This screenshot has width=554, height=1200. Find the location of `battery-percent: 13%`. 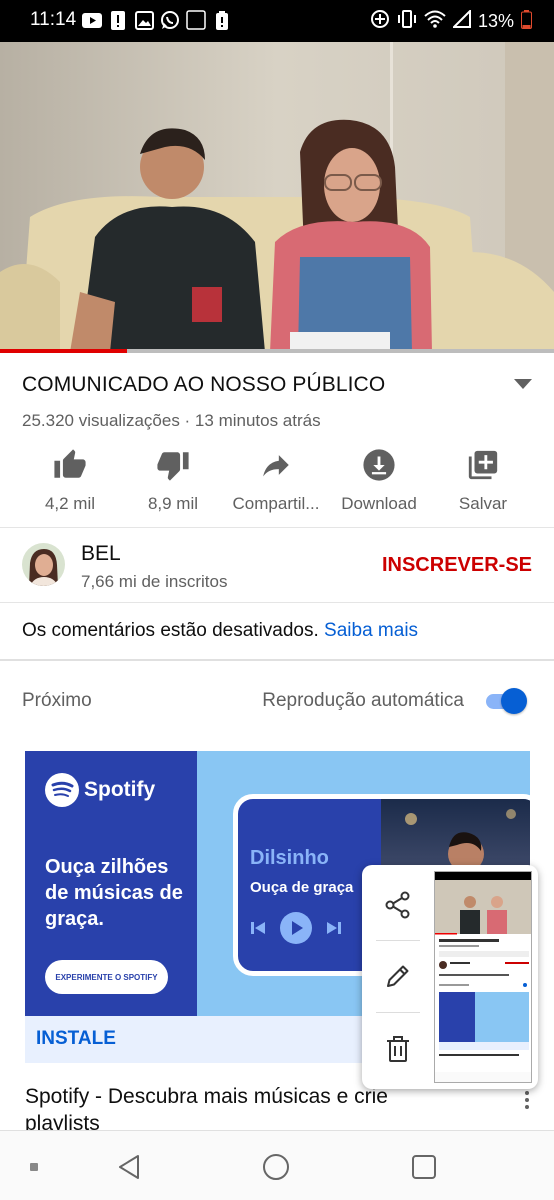

battery-percent: 13% is located at coordinates (495, 21).